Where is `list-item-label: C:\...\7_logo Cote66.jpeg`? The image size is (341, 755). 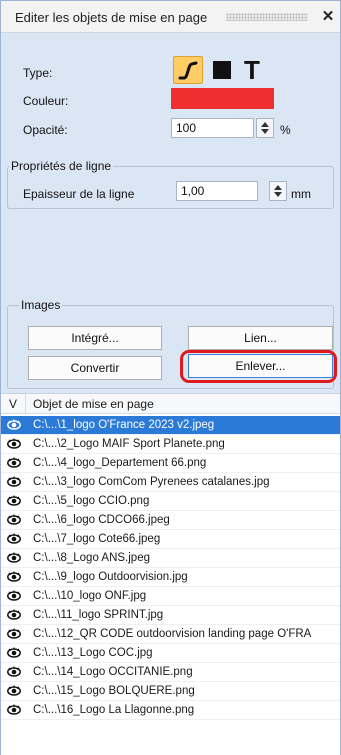 list-item-label: C:\...\7_logo Cote66.jpeg is located at coordinates (97, 539).